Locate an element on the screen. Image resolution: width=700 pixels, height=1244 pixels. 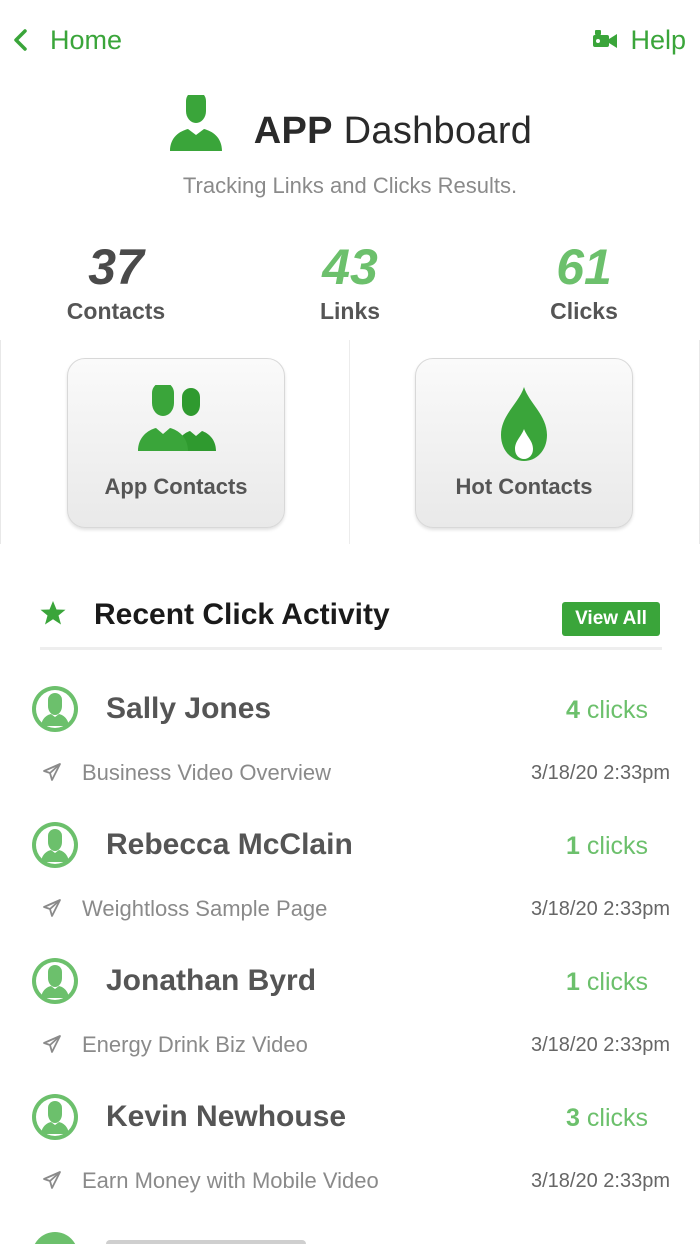
click-count: 3 clicks is located at coordinates (607, 1118).